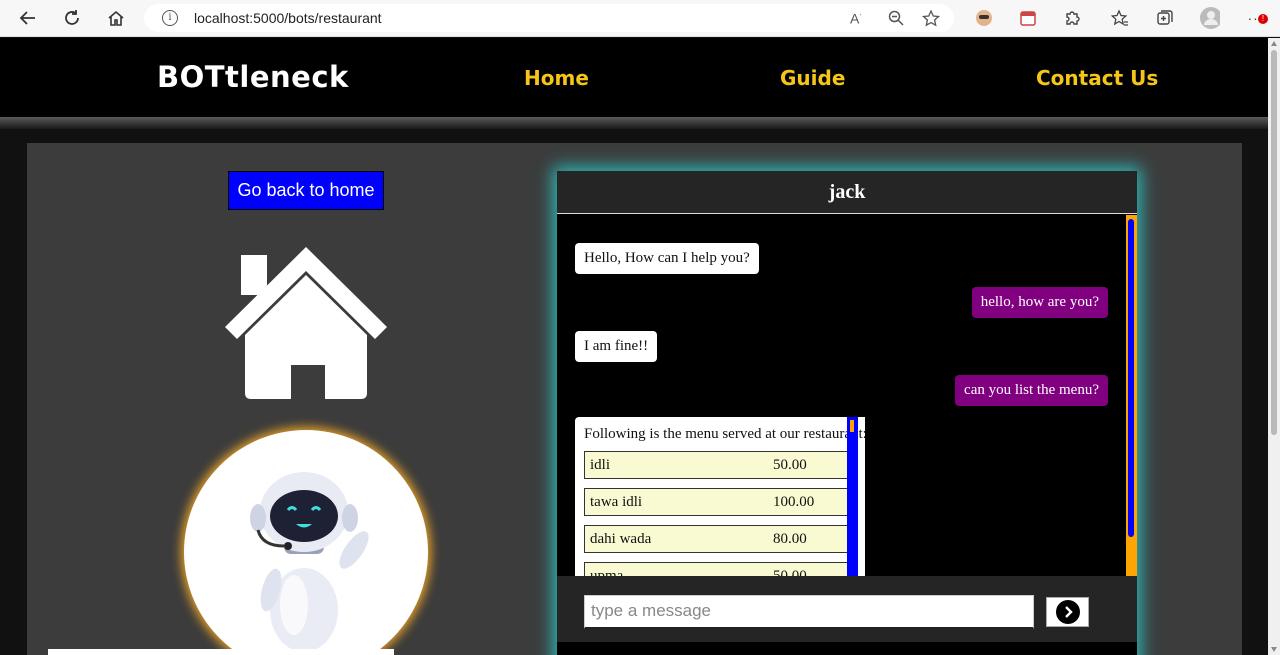 This screenshot has height=655, width=1280. I want to click on extensions-puzzle-icon, so click(1072, 18).